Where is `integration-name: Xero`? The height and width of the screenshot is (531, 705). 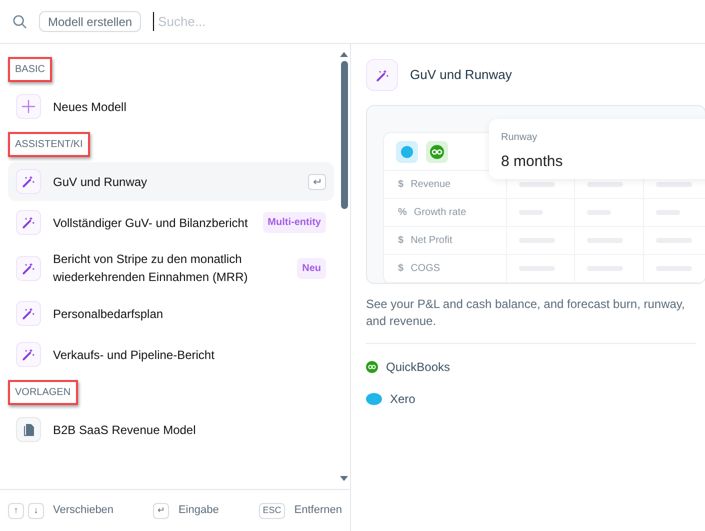
integration-name: Xero is located at coordinates (403, 399).